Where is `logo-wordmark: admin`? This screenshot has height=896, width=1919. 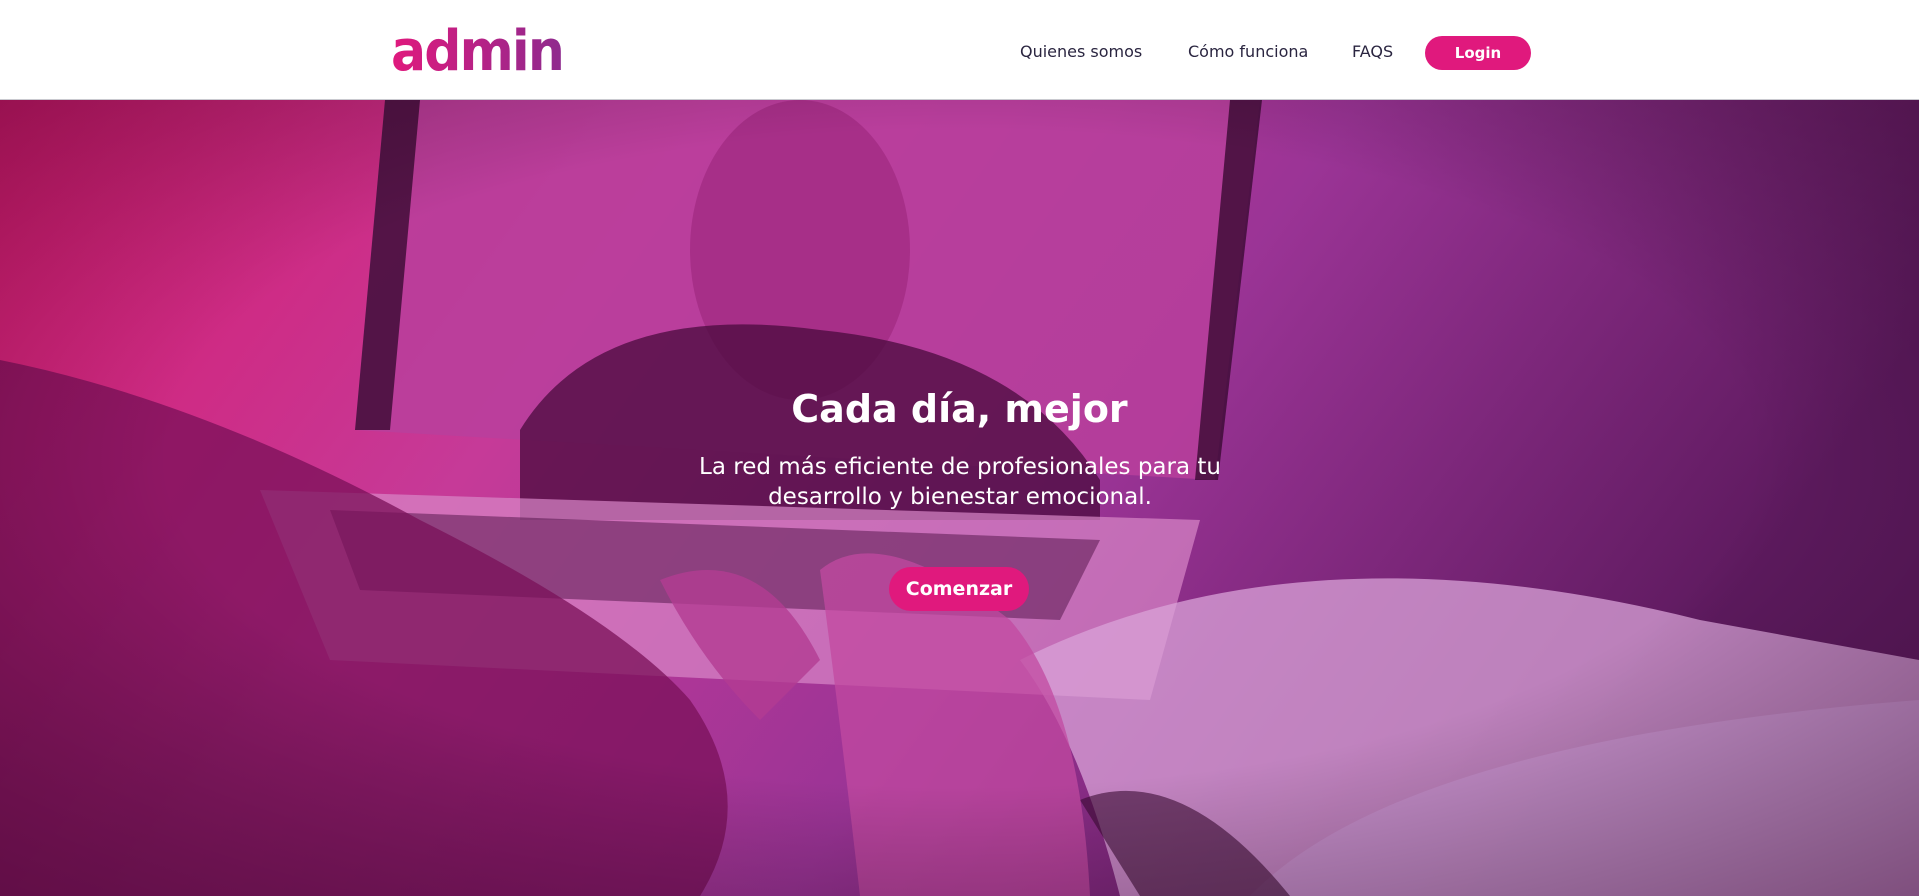
logo-wordmark: admin is located at coordinates (477, 49).